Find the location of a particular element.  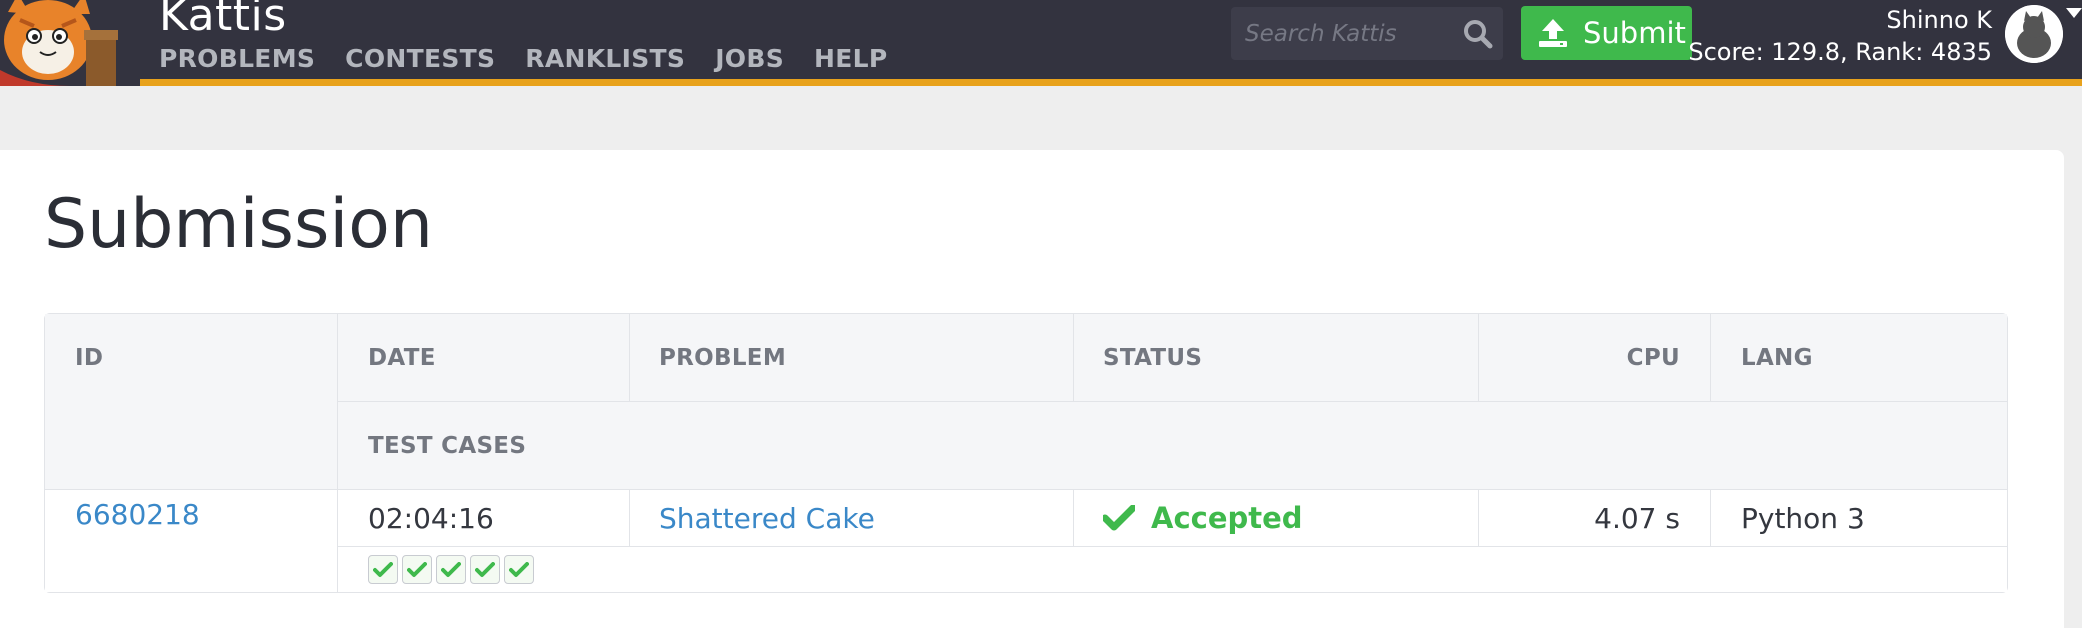

submit-button-label: Submit is located at coordinates (1634, 33).